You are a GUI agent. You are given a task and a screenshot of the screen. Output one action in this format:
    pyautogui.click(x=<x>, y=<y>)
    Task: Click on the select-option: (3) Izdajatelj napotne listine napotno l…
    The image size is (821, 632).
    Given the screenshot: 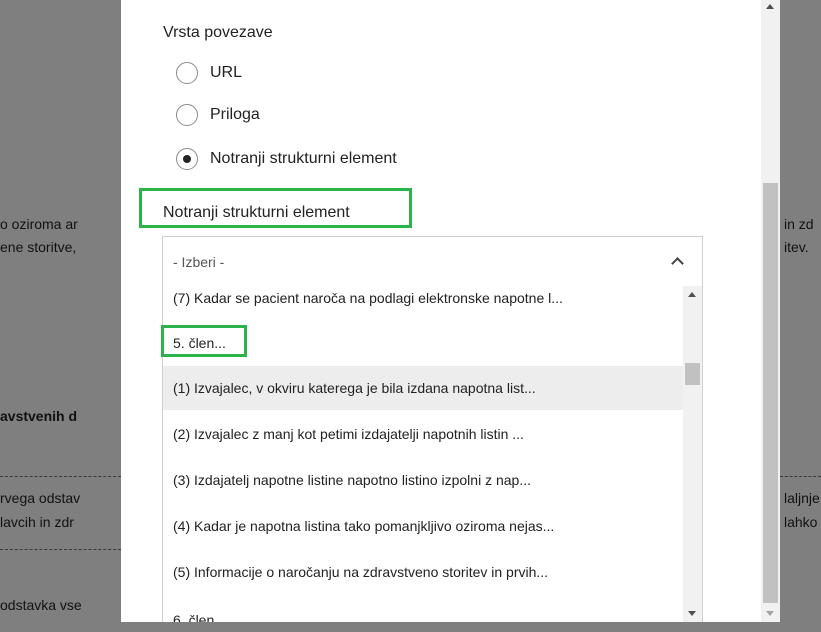 What is the action you would take?
    pyautogui.click(x=423, y=480)
    